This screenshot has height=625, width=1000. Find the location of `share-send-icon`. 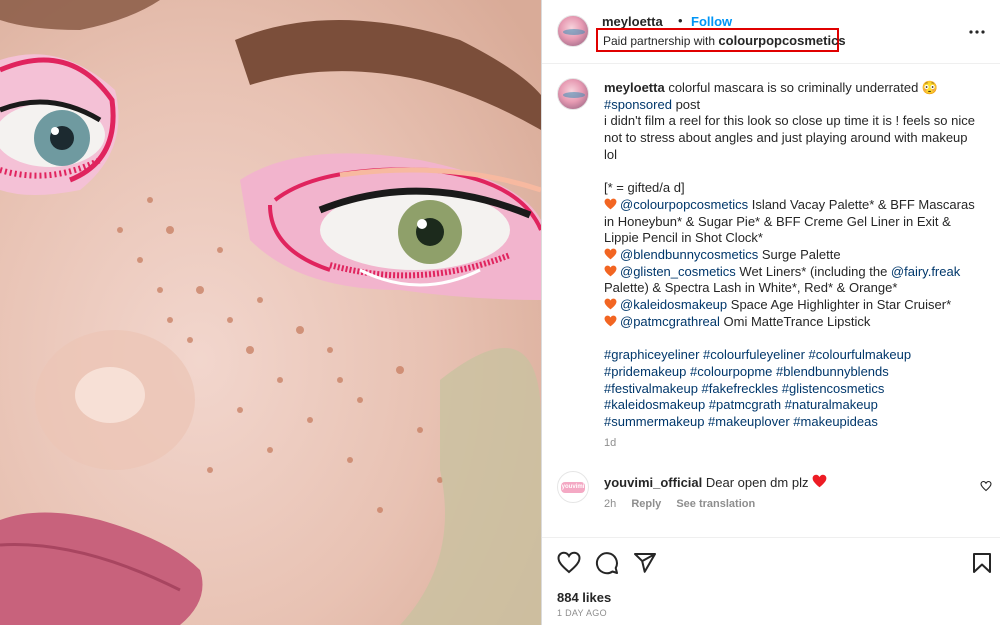

share-send-icon is located at coordinates (645, 563).